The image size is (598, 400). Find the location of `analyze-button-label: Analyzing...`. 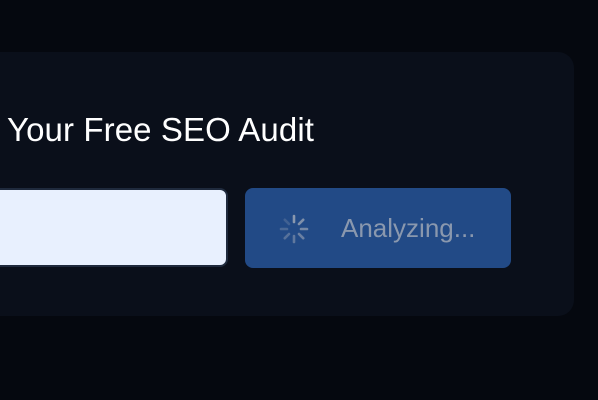

analyze-button-label: Analyzing... is located at coordinates (408, 228).